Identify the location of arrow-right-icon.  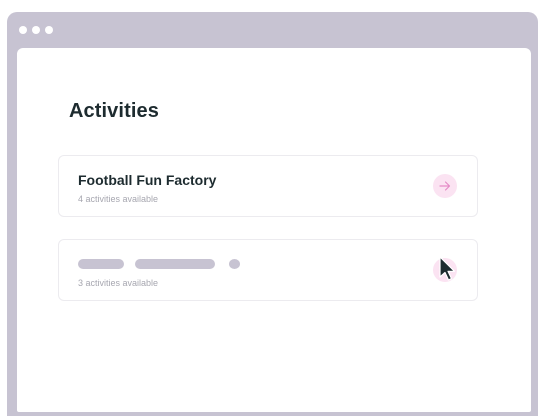
(445, 186).